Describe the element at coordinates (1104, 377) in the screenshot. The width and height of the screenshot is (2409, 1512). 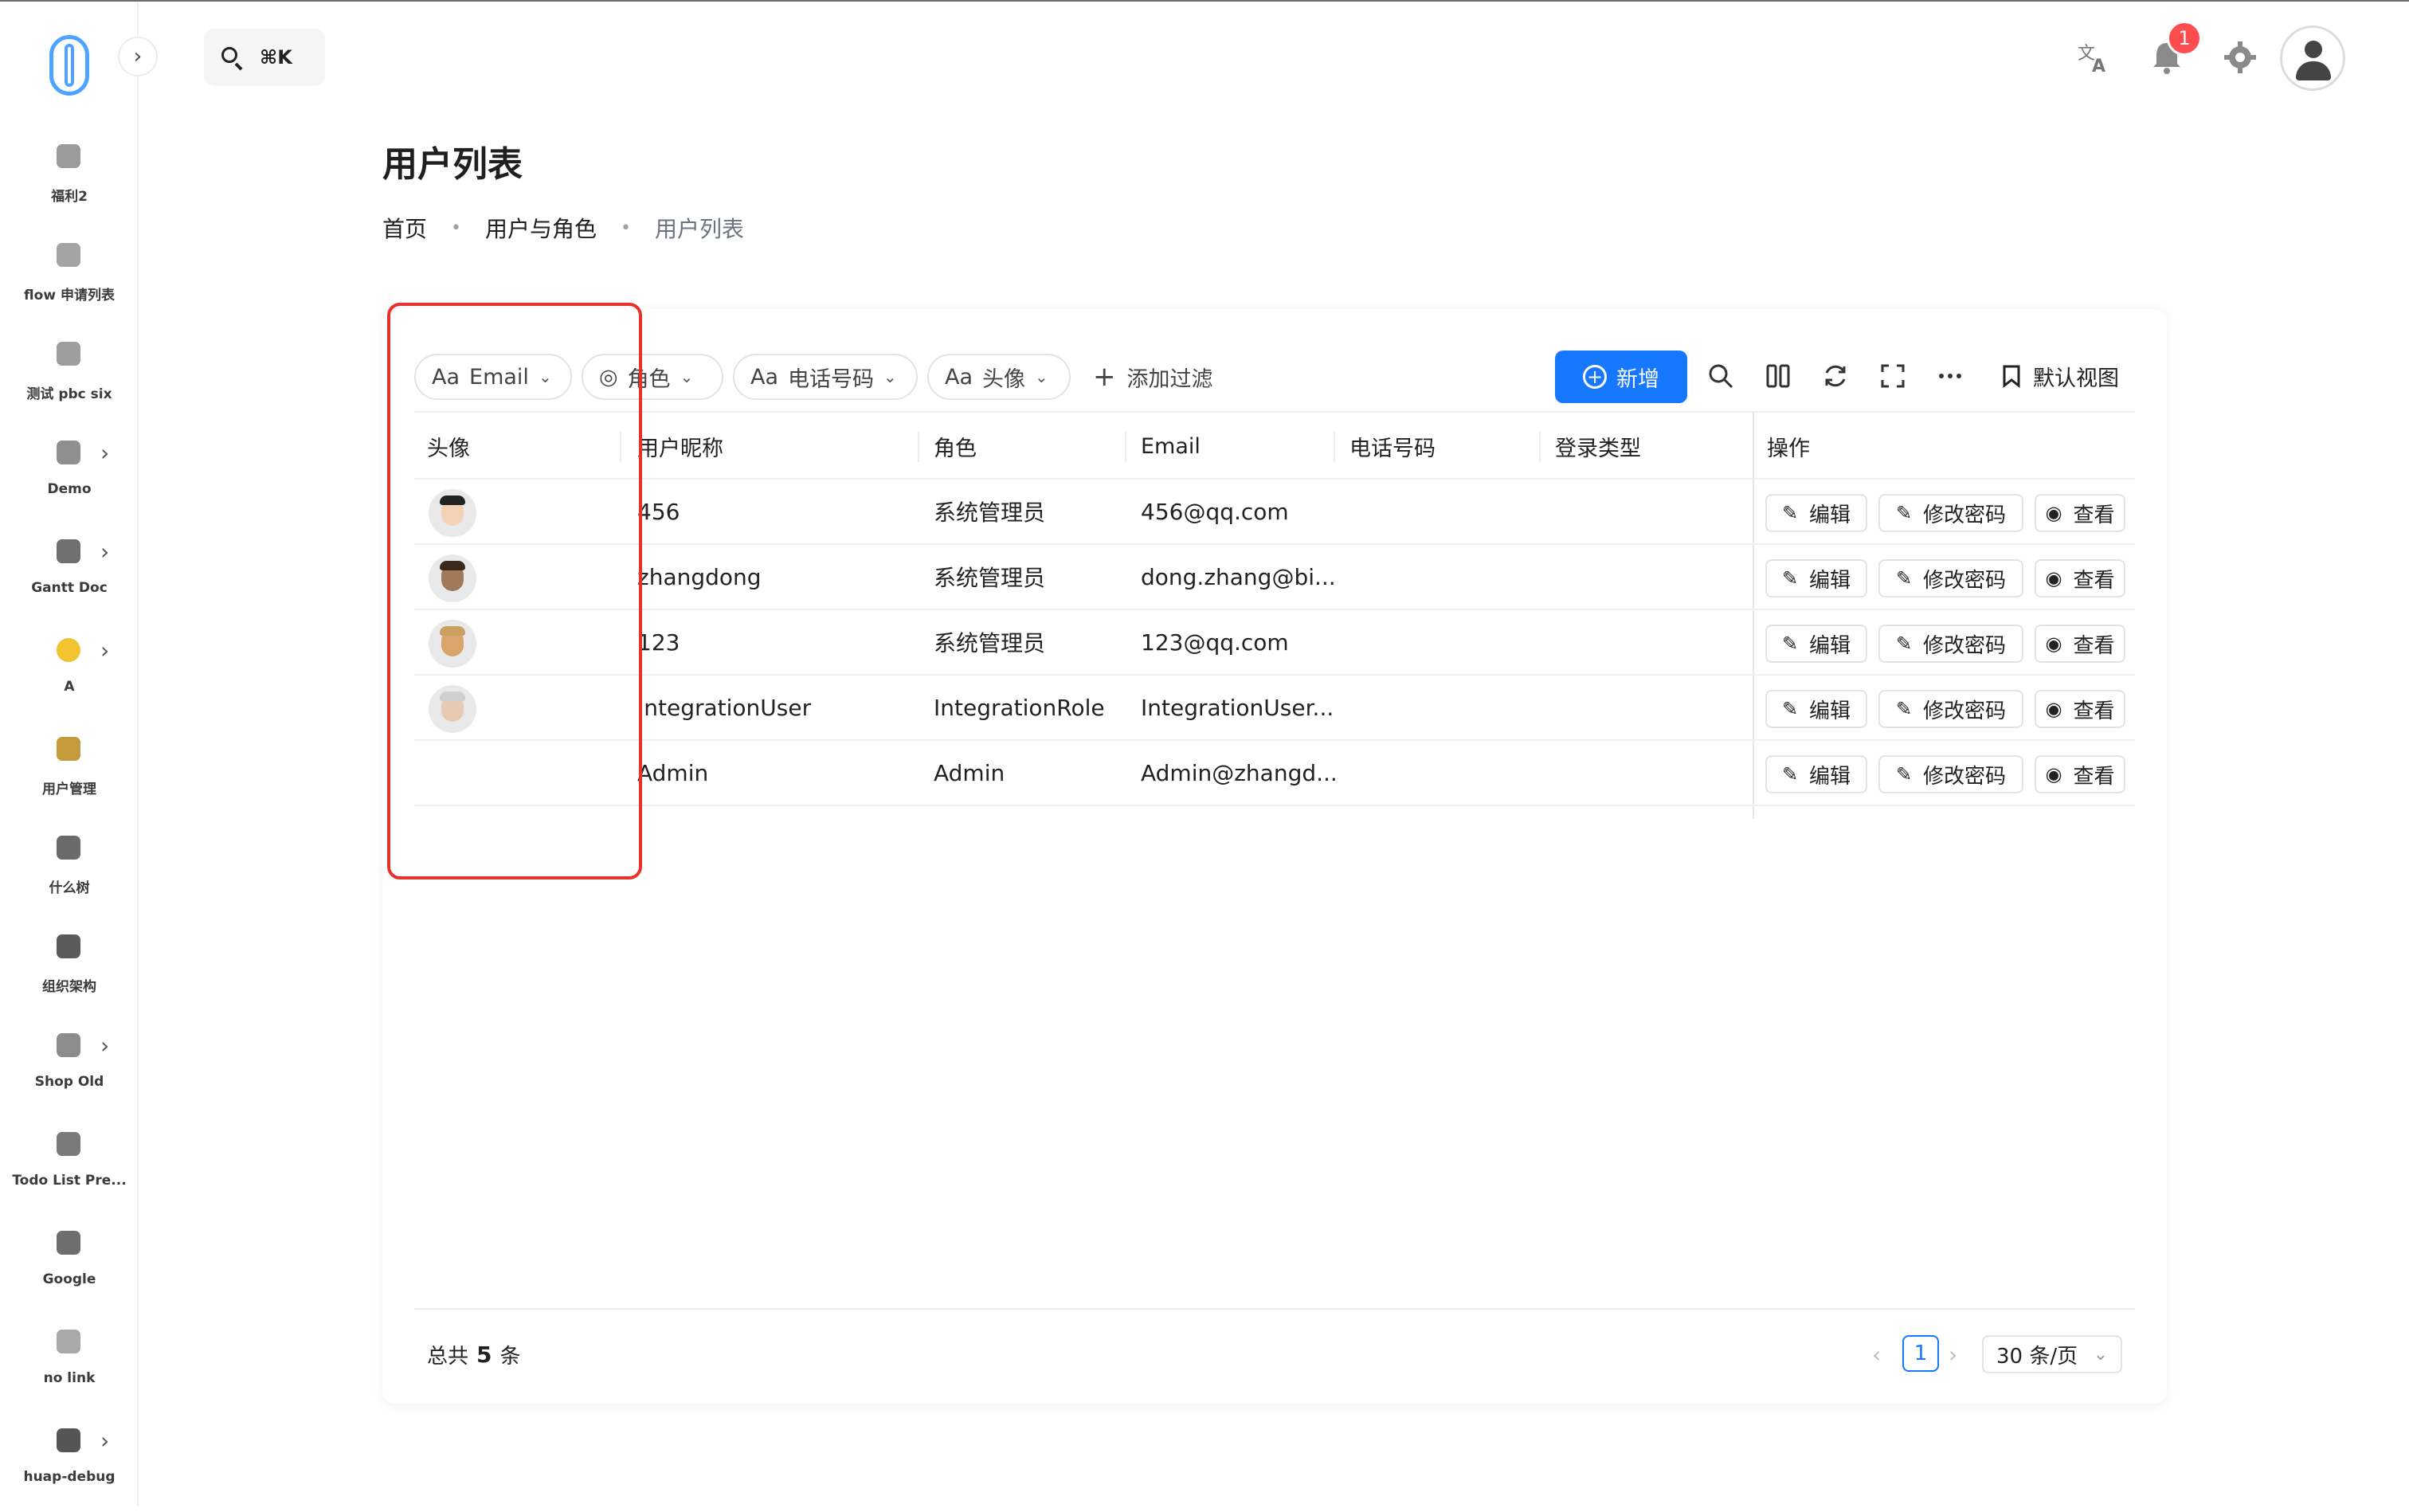
I see `plus-icon: +` at that location.